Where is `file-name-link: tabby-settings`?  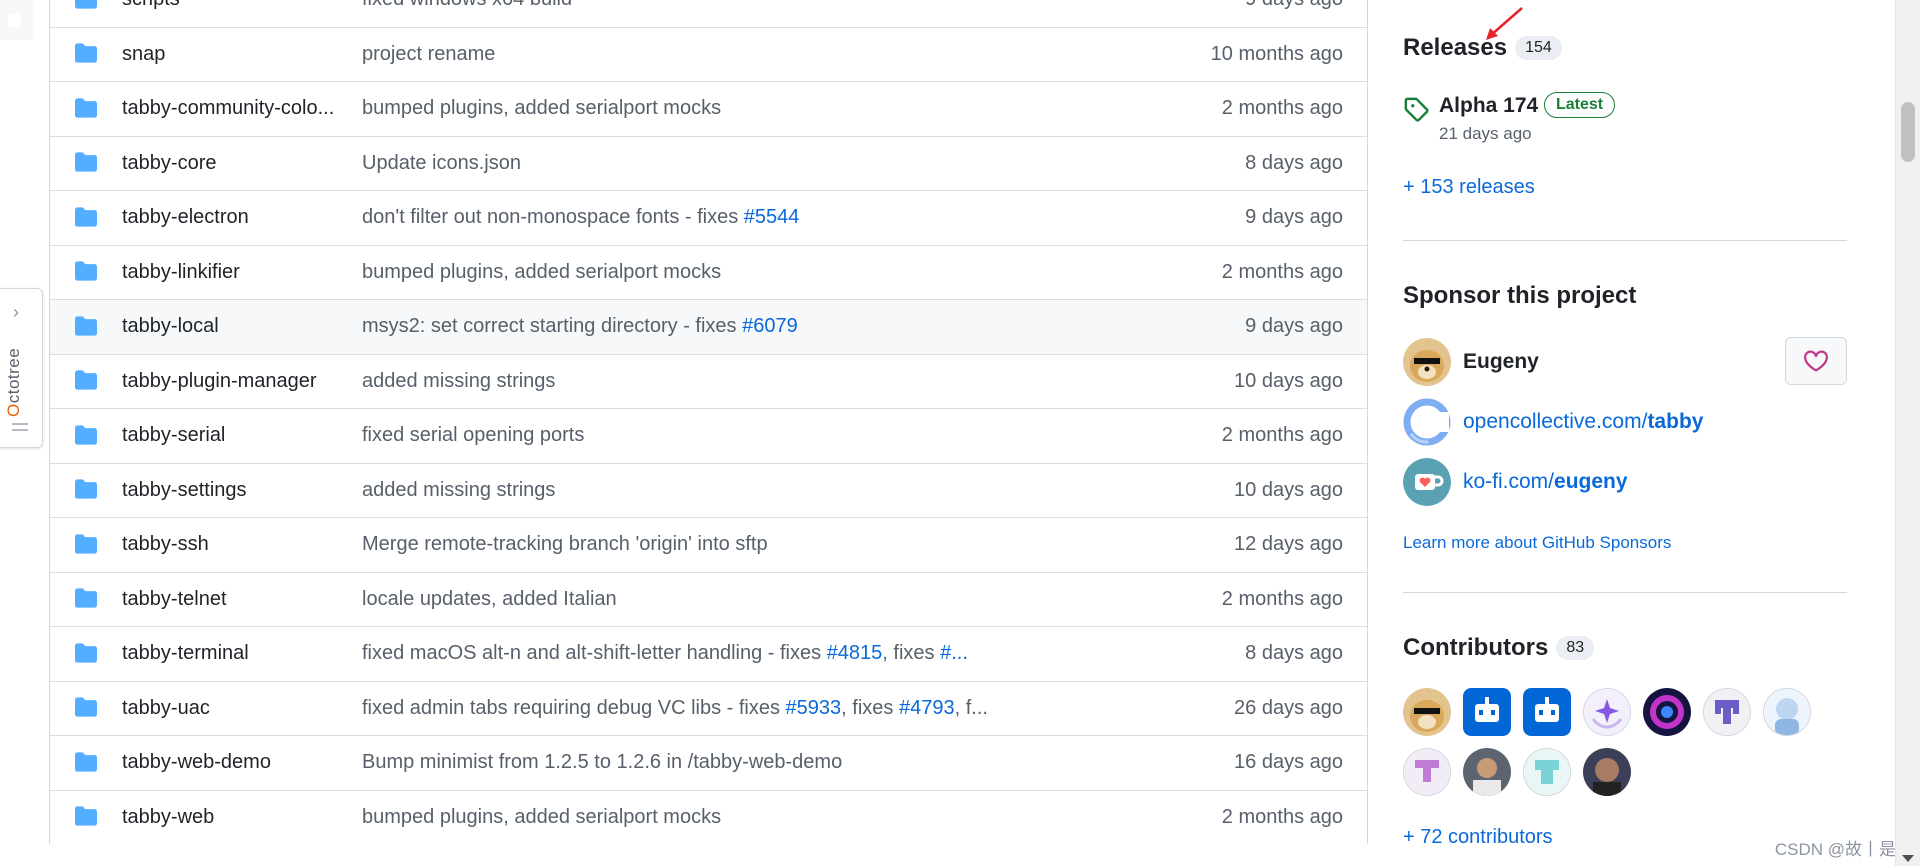 file-name-link: tabby-settings is located at coordinates (236, 490).